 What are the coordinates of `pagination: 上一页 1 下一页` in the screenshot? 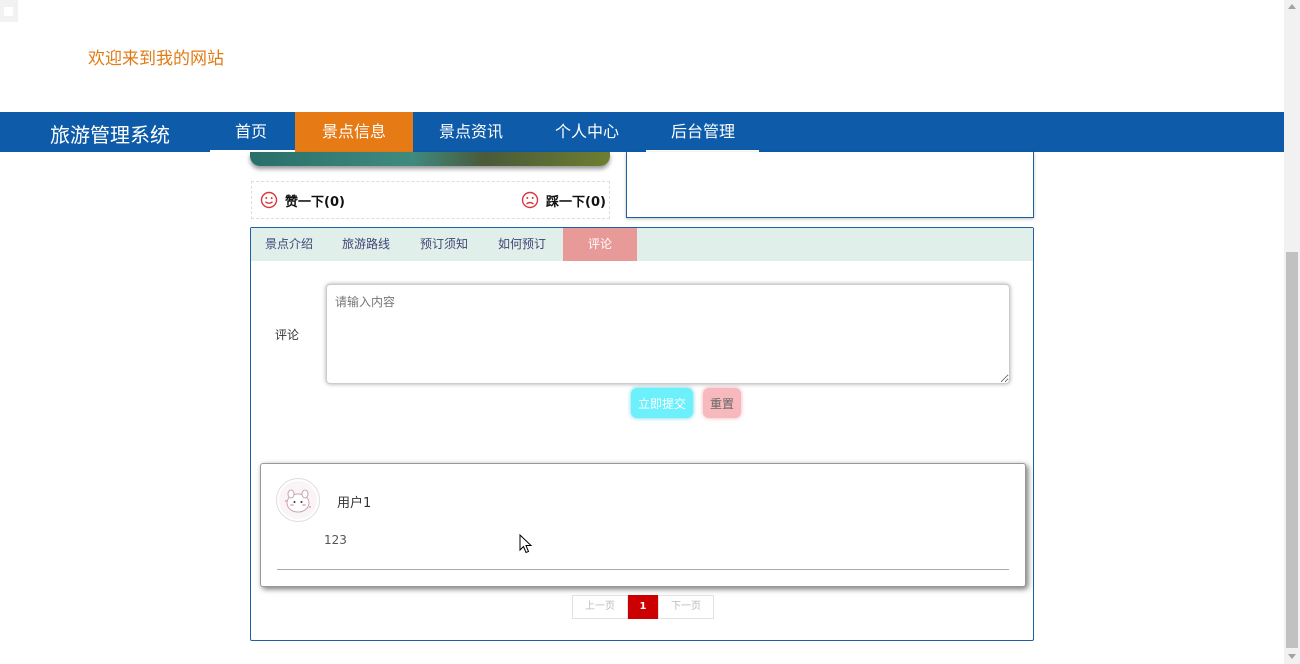 It's located at (643, 607).